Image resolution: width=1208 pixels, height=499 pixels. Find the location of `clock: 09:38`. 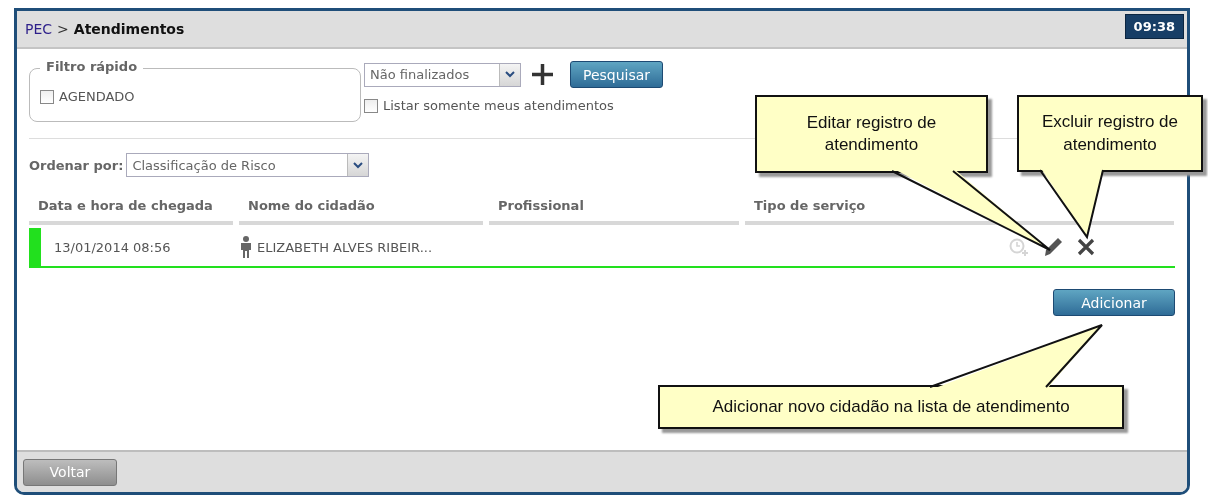

clock: 09:38 is located at coordinates (1154, 26).